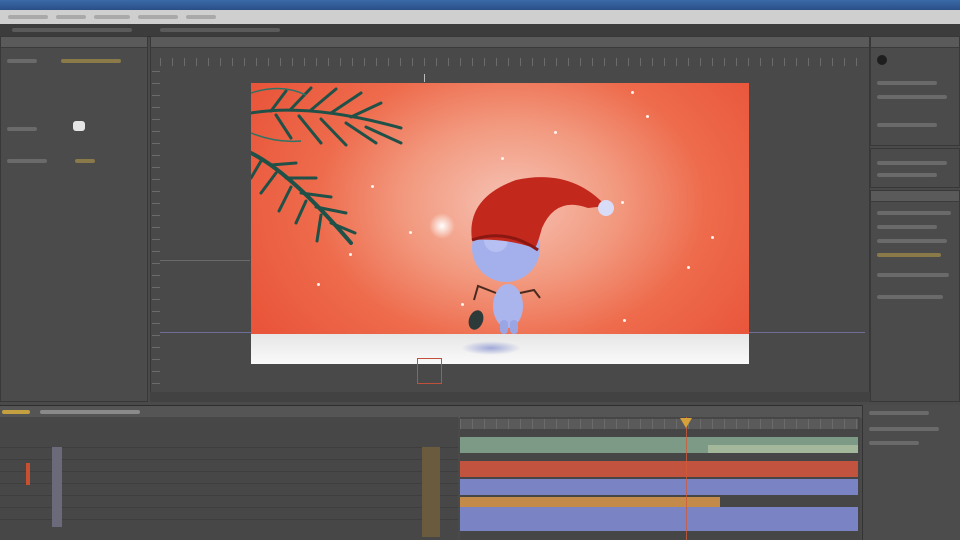  Describe the element at coordinates (74, 42) in the screenshot. I see `project-panel-header` at that location.